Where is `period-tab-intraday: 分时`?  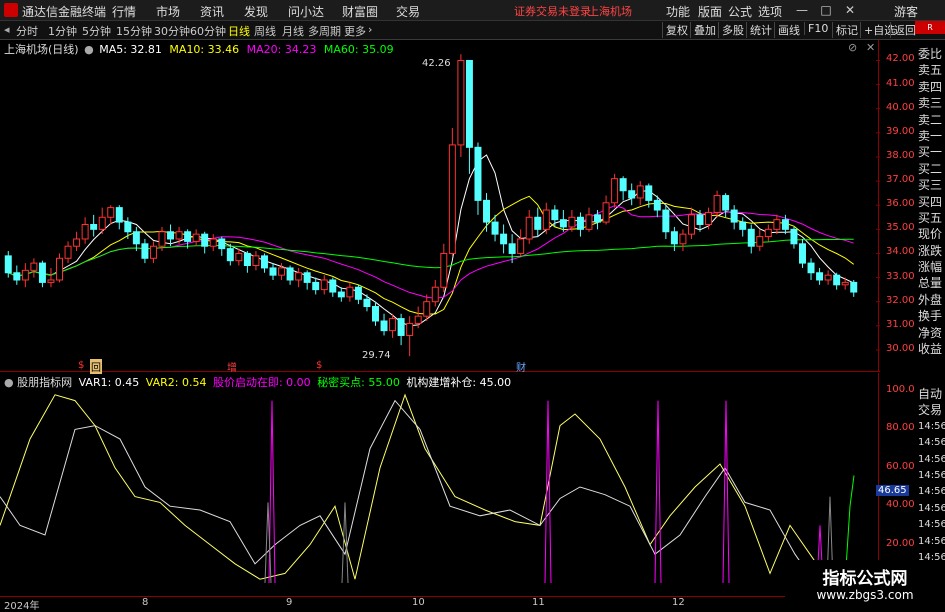
period-tab-intraday: 分时 is located at coordinates (27, 31).